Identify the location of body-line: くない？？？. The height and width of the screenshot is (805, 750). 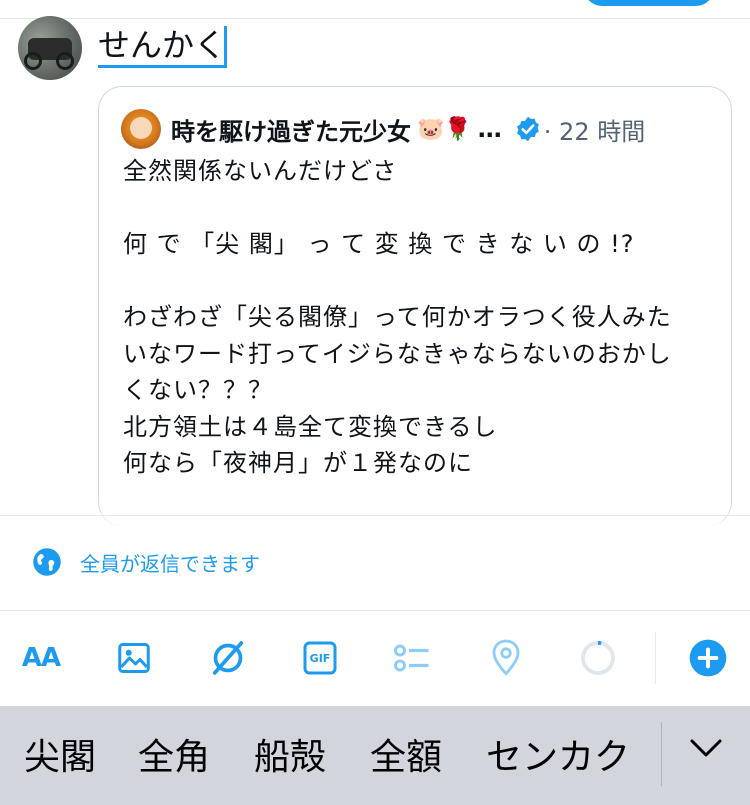
(198, 390).